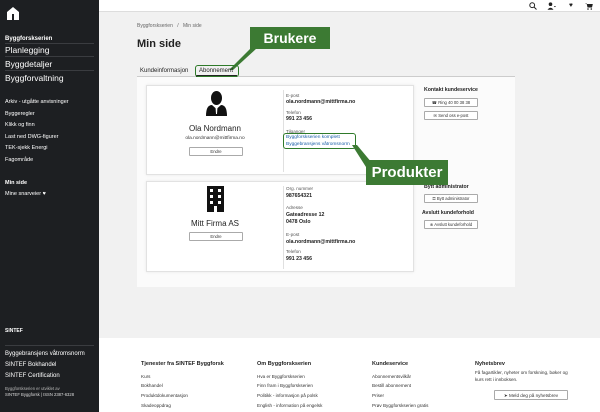 This screenshot has height=412, width=600. Describe the element at coordinates (293, 112) in the screenshot. I see `telefon-label: Telefon` at that location.